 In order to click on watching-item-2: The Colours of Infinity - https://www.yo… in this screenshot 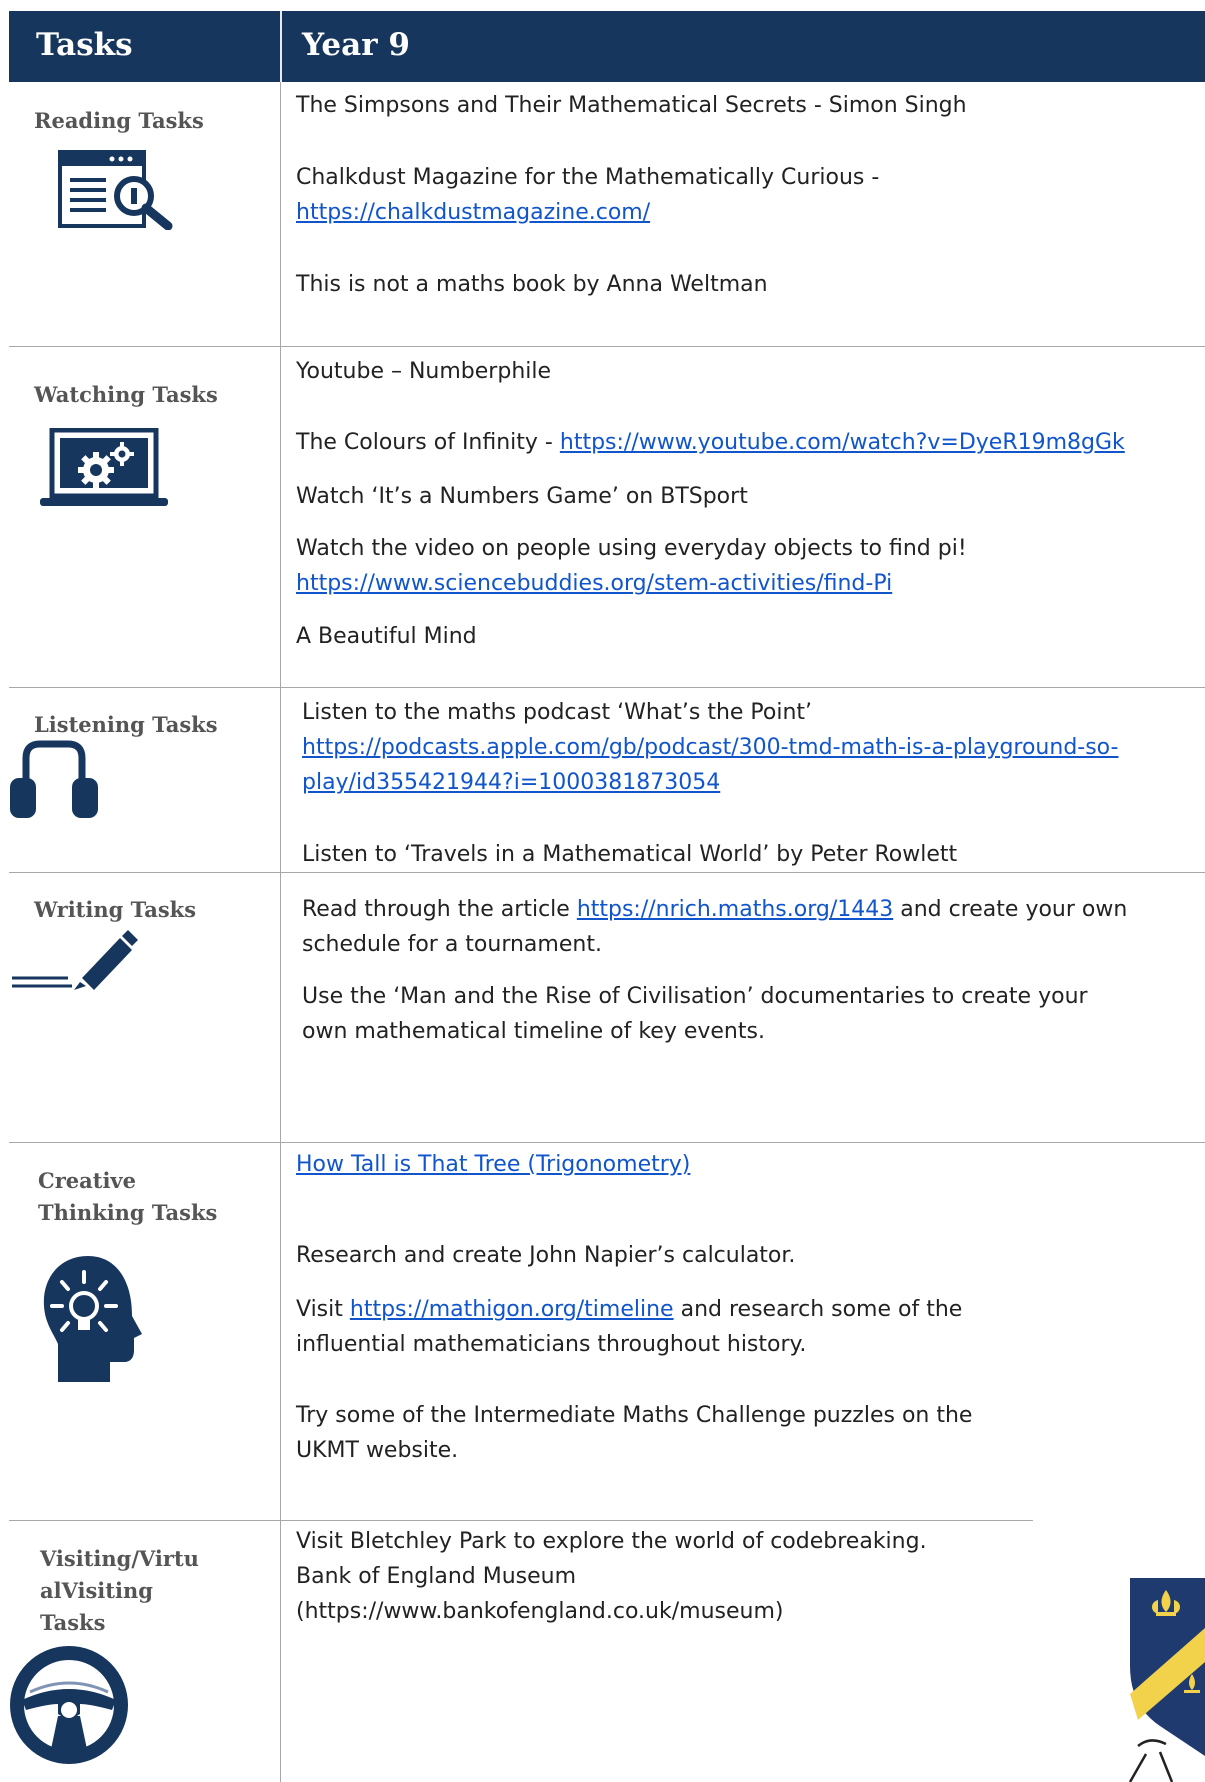, I will do `click(710, 442)`.